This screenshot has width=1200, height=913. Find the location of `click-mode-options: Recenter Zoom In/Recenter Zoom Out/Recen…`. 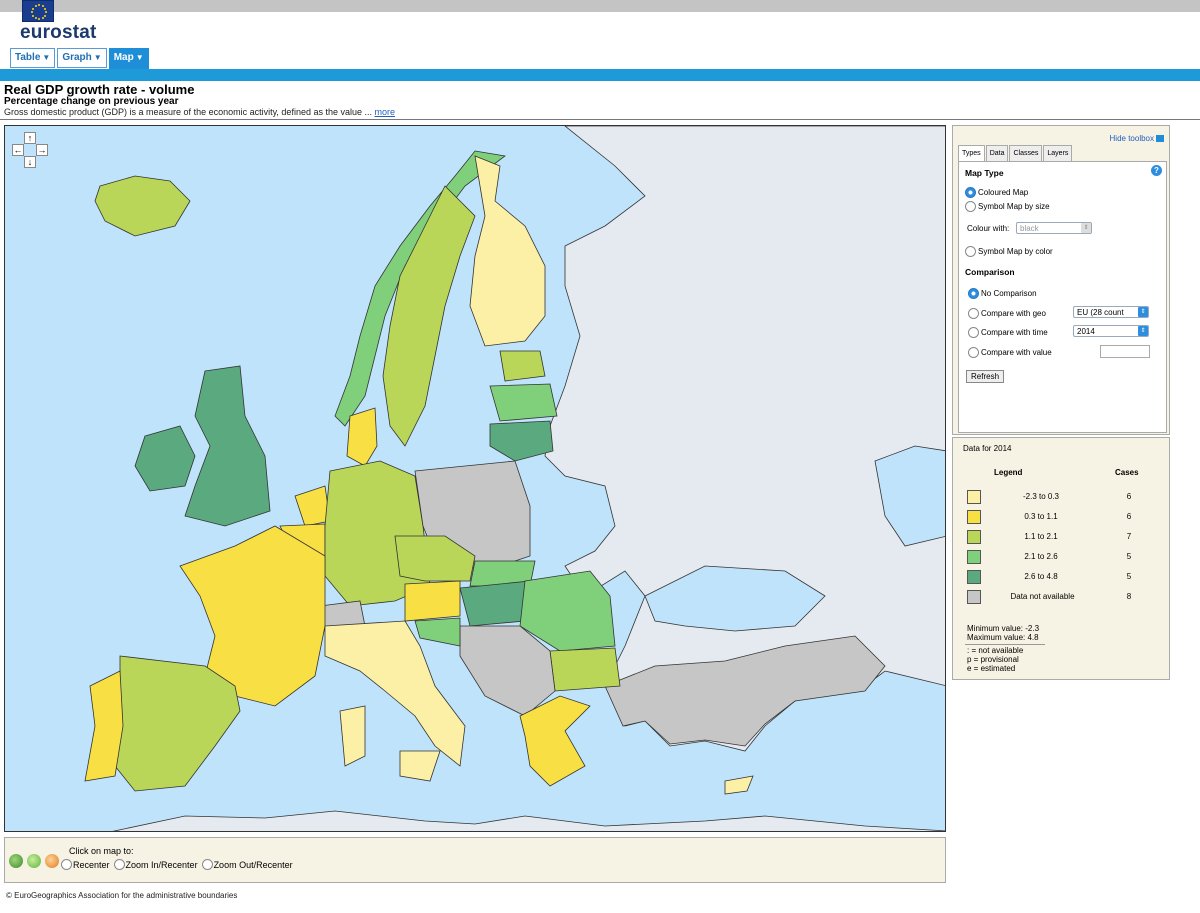

click-mode-options: Recenter Zoom In/Recenter Zoom Out/Recen… is located at coordinates (177, 864).